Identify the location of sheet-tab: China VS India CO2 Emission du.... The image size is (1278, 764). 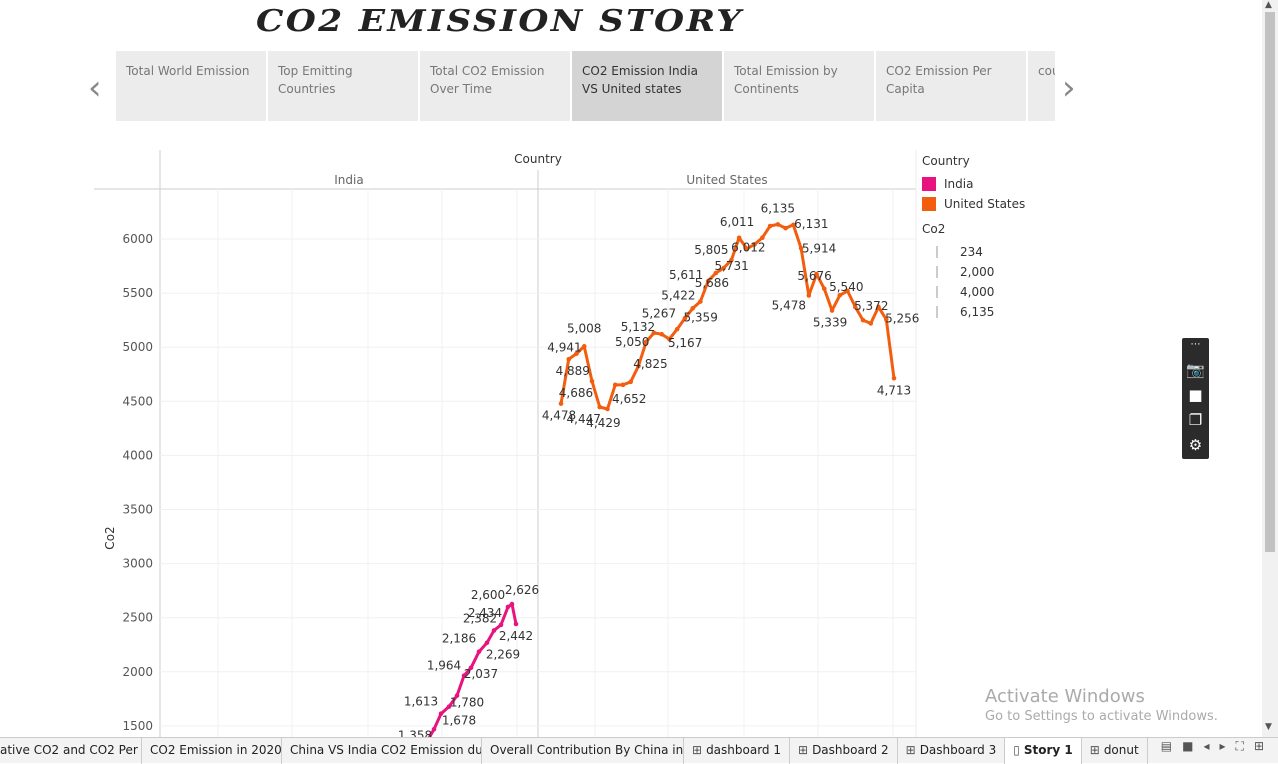
(382, 750).